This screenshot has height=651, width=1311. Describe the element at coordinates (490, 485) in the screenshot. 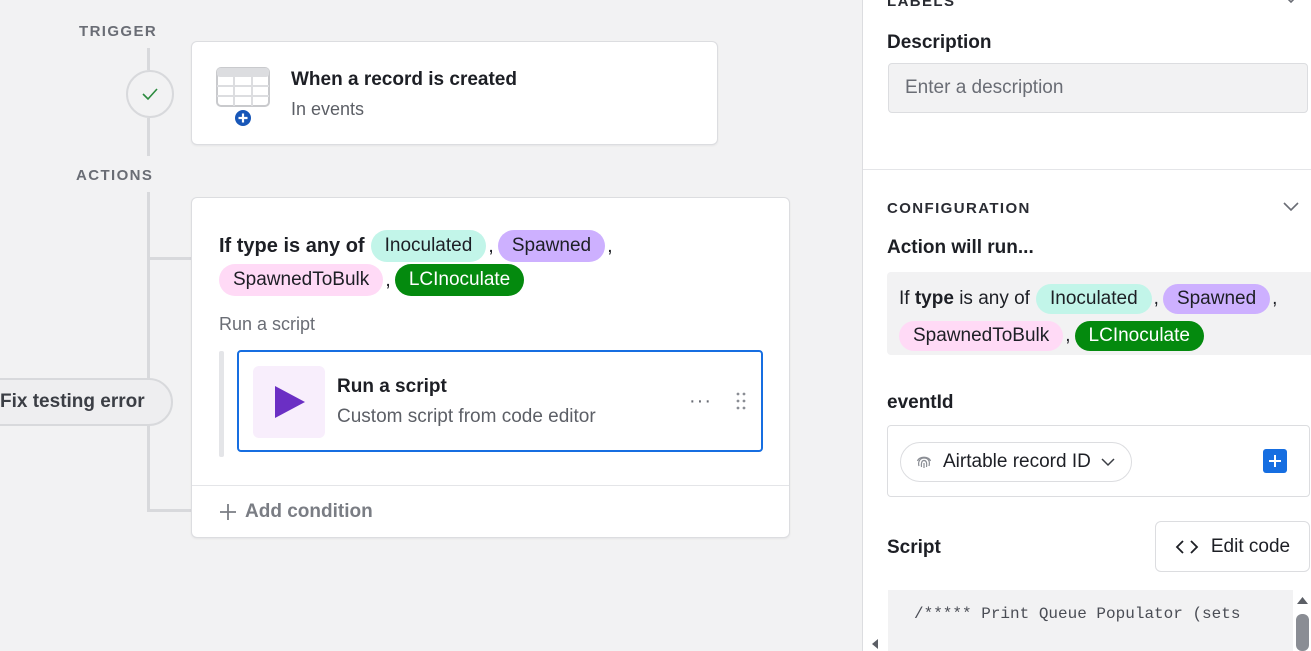

I see `card-divider` at that location.